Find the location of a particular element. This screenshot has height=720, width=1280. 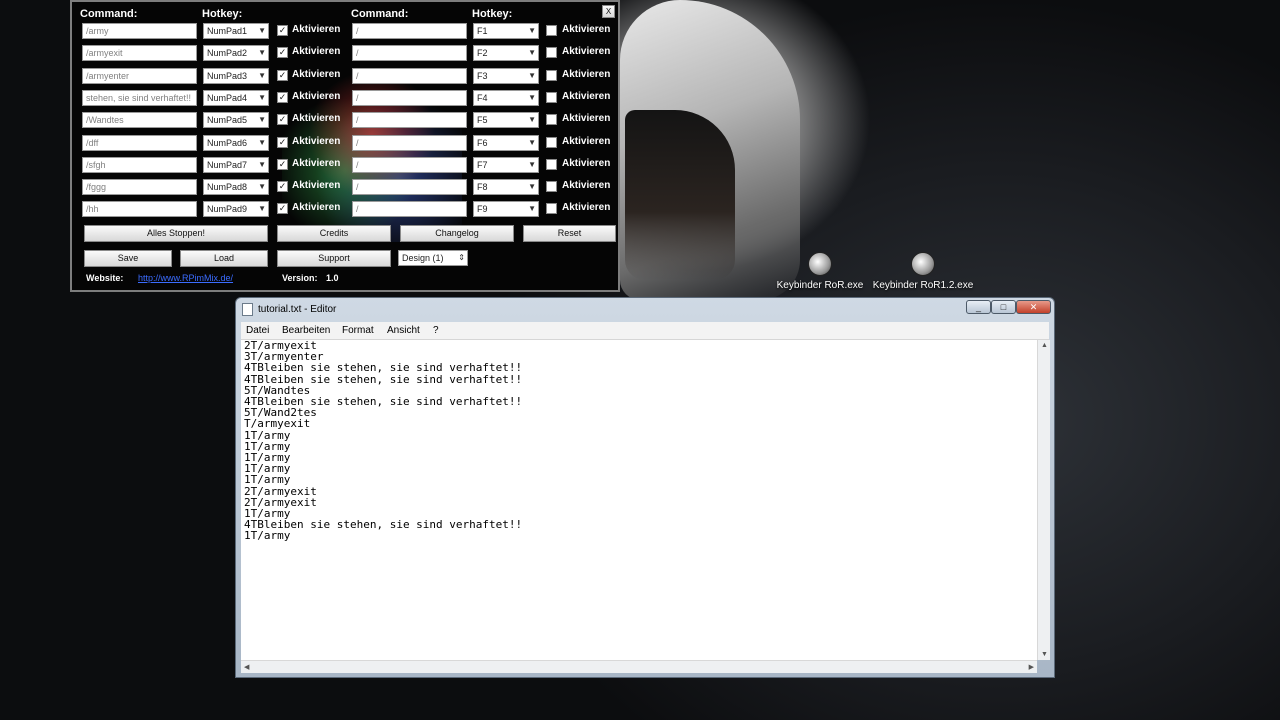

maximize-button: □ is located at coordinates (1003, 307).